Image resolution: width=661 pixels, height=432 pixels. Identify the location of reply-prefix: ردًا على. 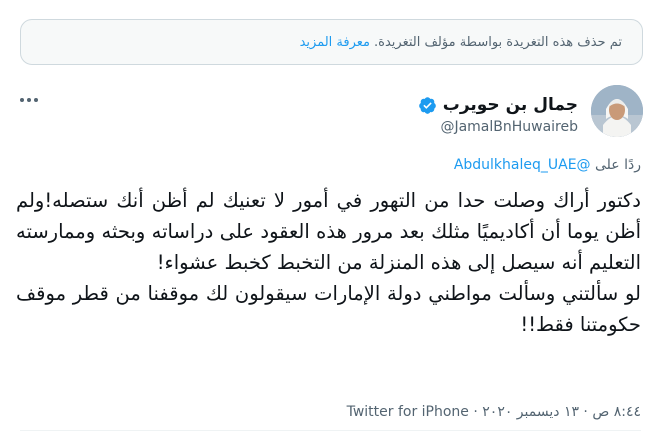
(618, 165).